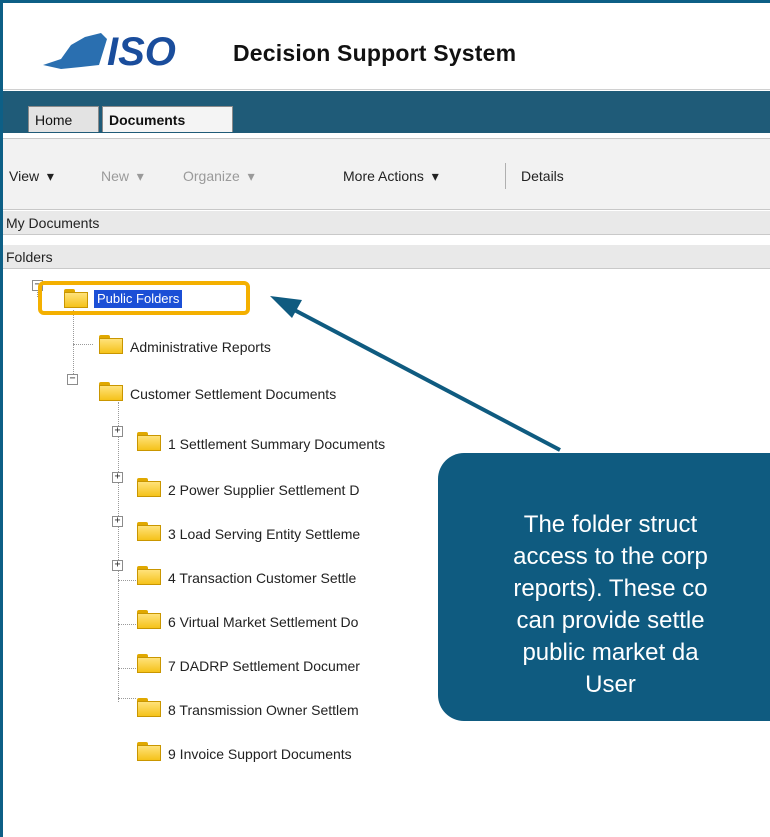  Describe the element at coordinates (263, 710) in the screenshot. I see `tree-item-transmission-owner: 8 Transmission Owner Settlem` at that location.